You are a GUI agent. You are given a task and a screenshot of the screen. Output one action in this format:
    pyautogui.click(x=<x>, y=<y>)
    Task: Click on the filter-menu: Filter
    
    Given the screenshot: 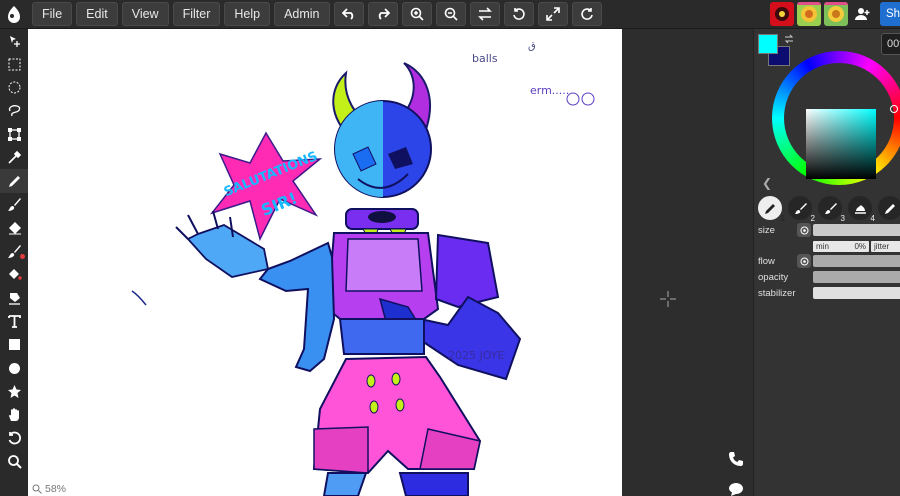 What is the action you would take?
    pyautogui.click(x=196, y=14)
    